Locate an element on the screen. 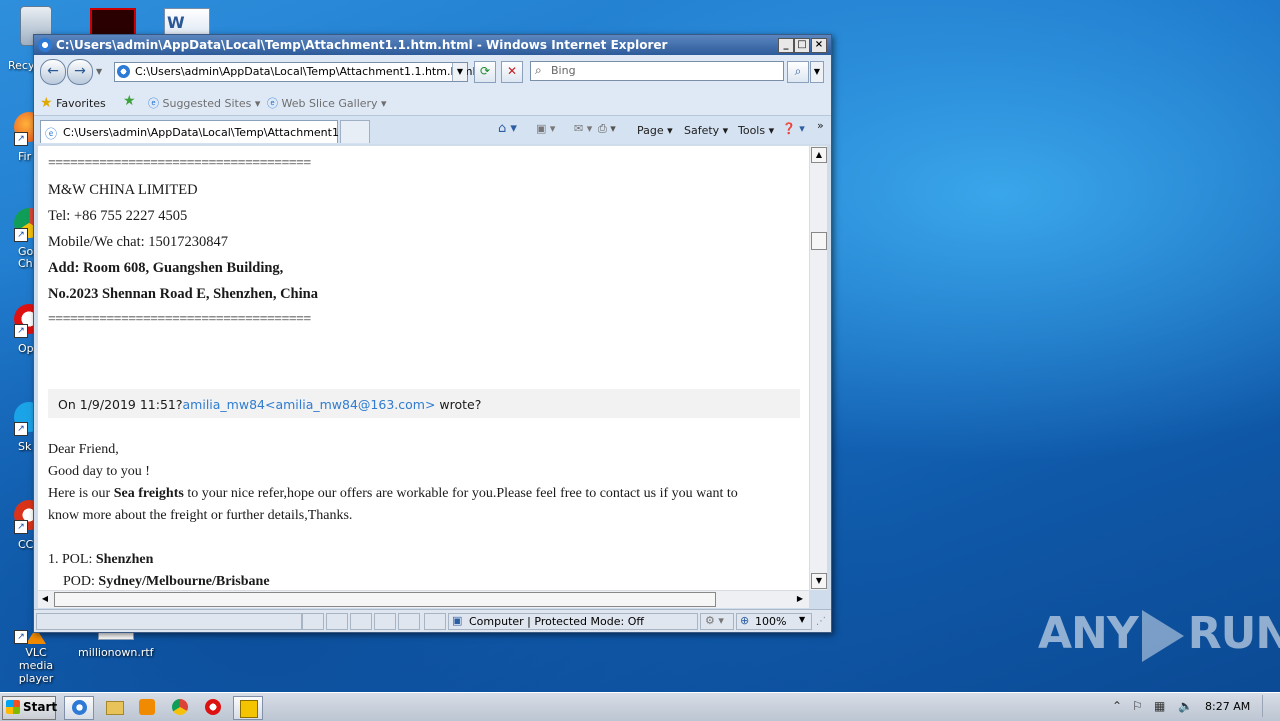 This screenshot has height=721, width=1280. pol-line: 1. POL: Shenzhen is located at coordinates (100, 560).